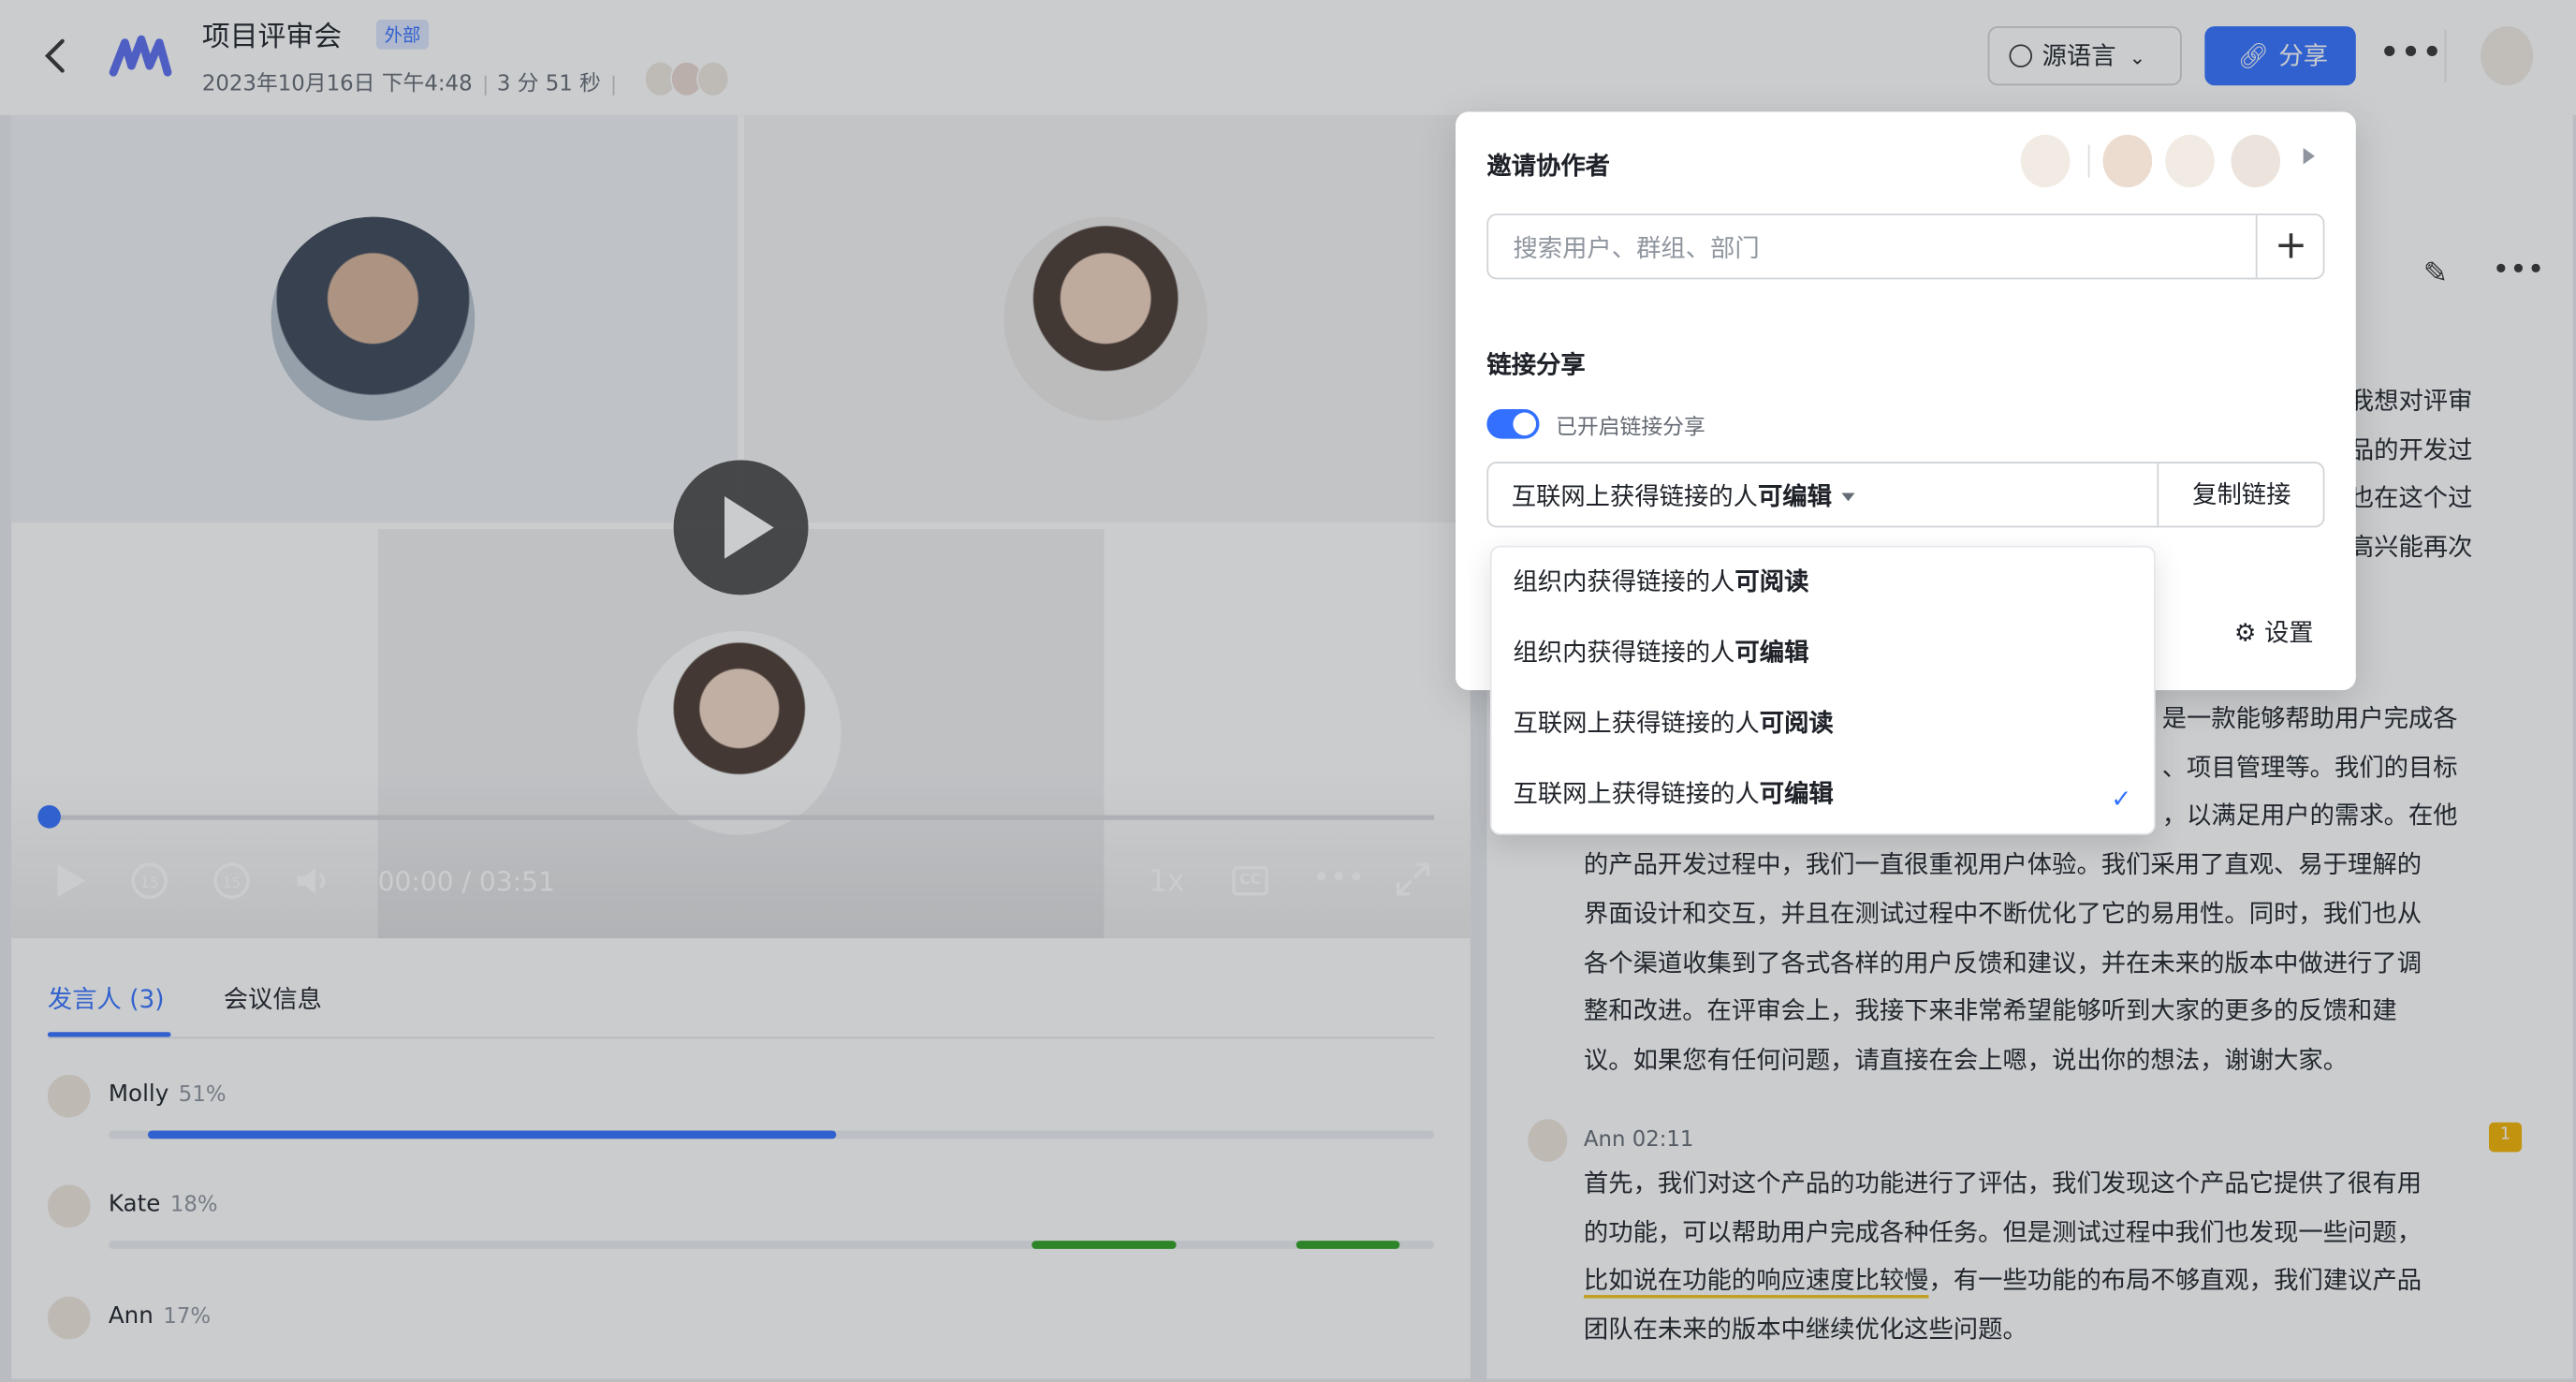 Image resolution: width=2576 pixels, height=1382 pixels. What do you see at coordinates (2240, 495) in the screenshot?
I see `copy-link-button: 复制链接` at bounding box center [2240, 495].